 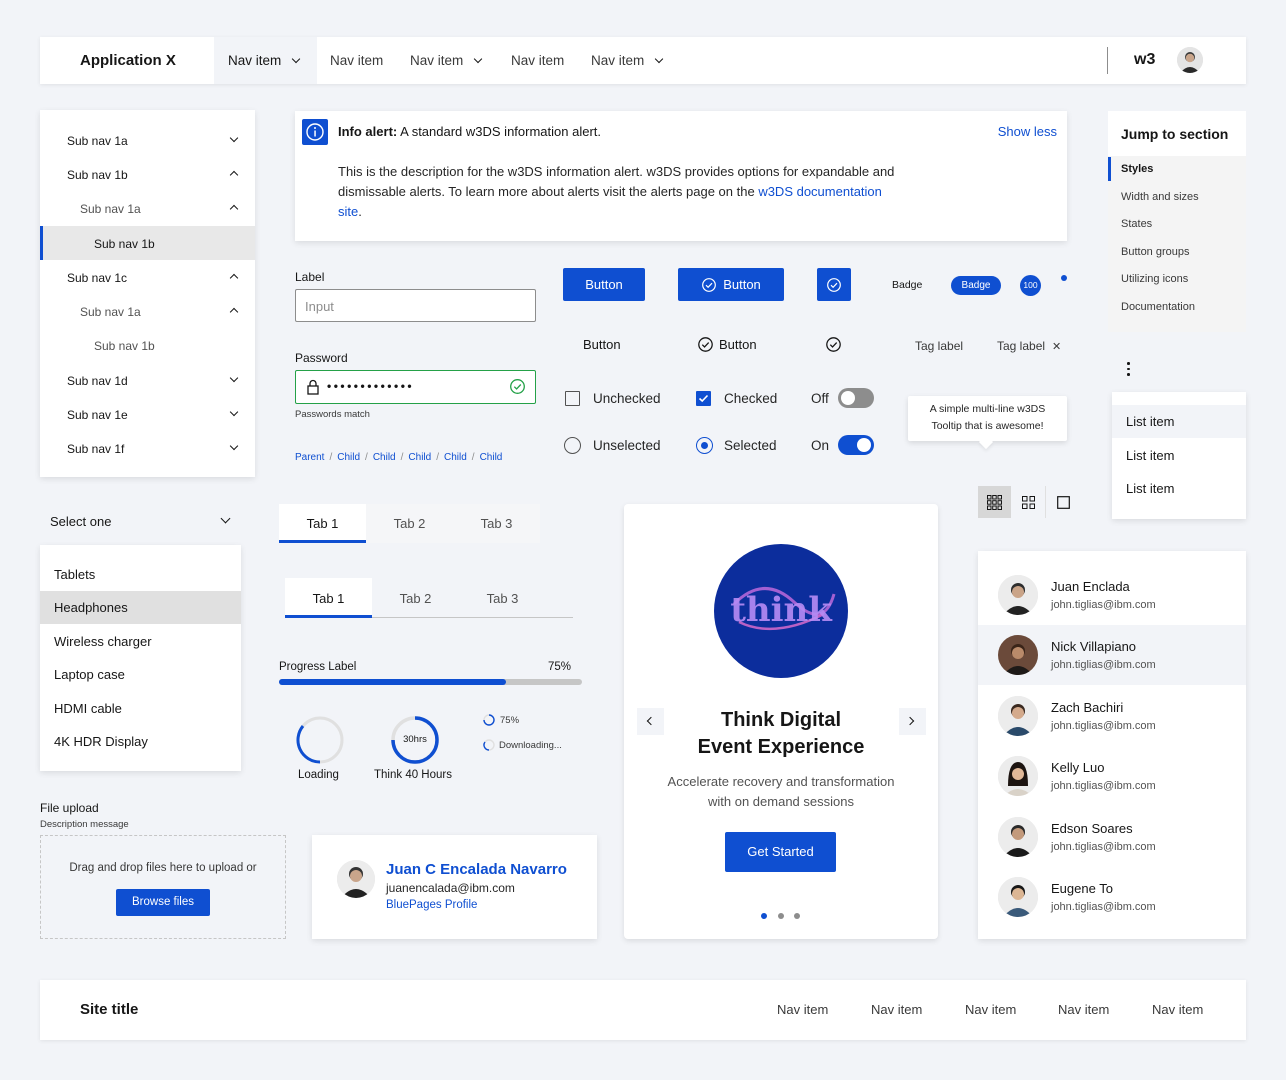 What do you see at coordinates (738, 344) in the screenshot?
I see `button-label: Button` at bounding box center [738, 344].